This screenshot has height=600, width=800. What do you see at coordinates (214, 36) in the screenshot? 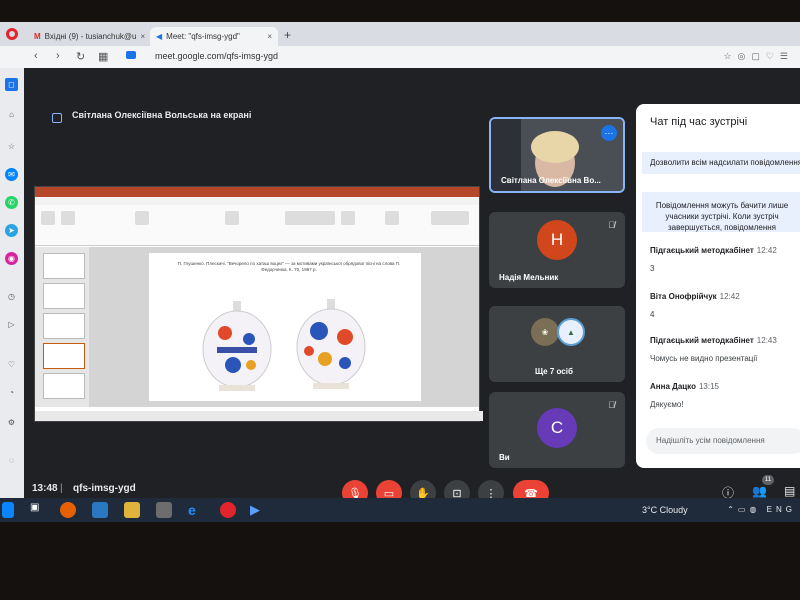
I see `tab-meet: ◀ Meet: "qfs-imsg-ygd" ×` at bounding box center [214, 36].